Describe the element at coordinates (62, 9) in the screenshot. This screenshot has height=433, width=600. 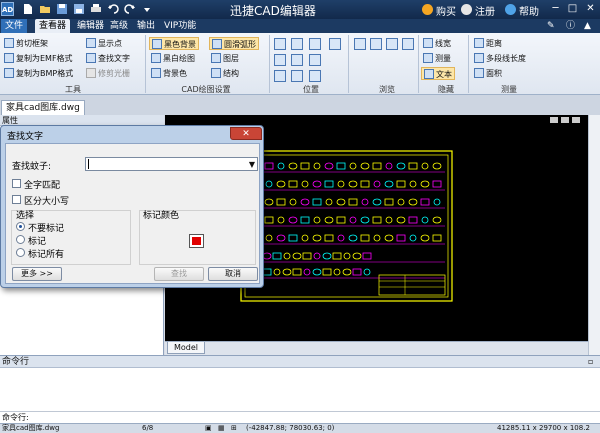
I see `save-icon` at that location.